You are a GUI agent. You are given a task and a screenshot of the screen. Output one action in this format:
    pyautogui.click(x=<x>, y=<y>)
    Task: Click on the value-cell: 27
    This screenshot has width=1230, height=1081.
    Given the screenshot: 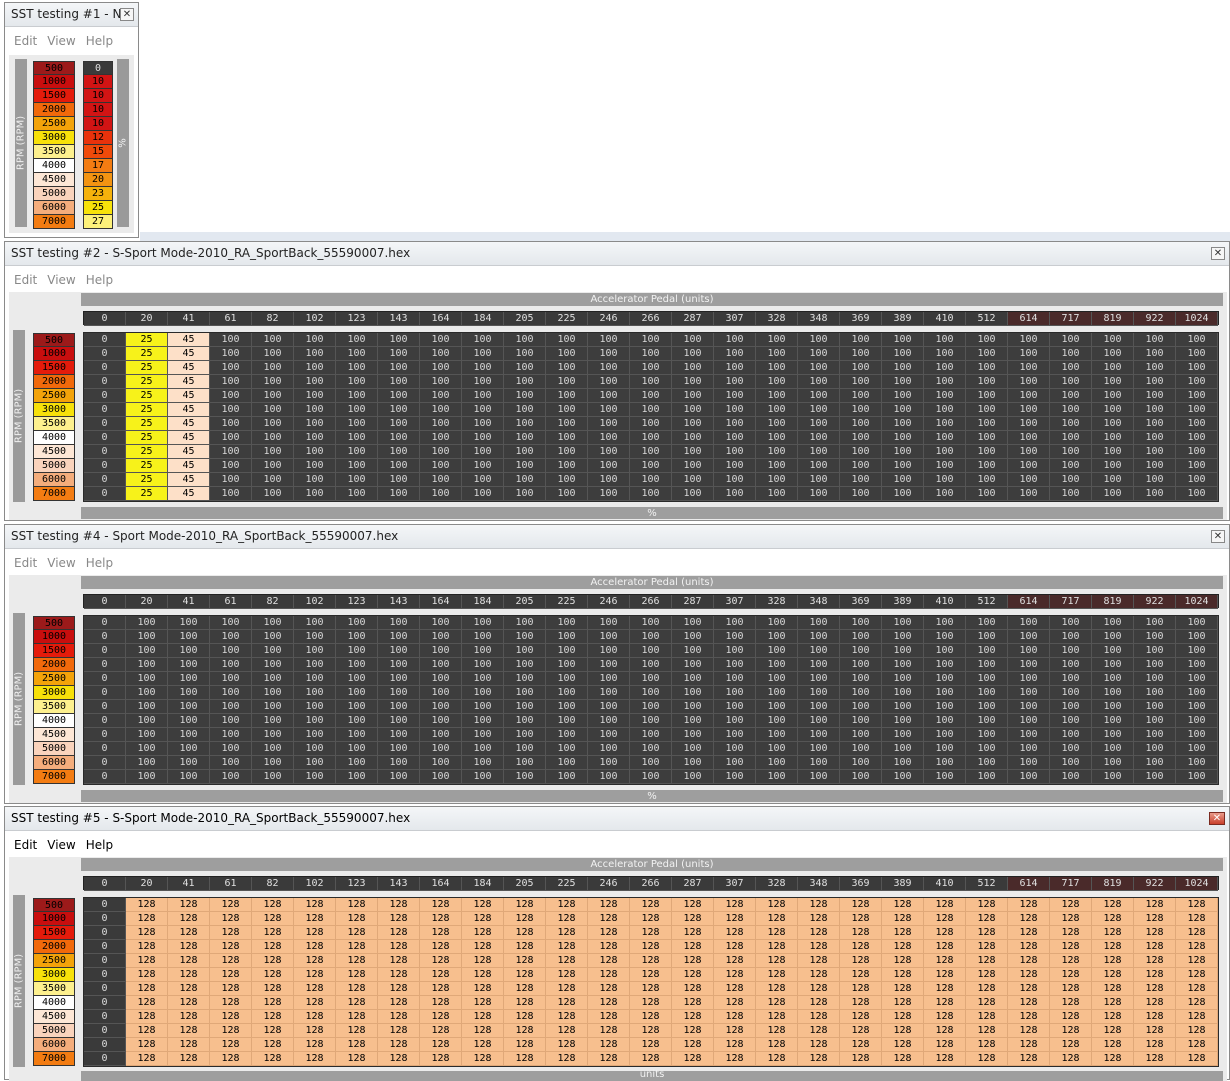 What is the action you would take?
    pyautogui.click(x=98, y=222)
    